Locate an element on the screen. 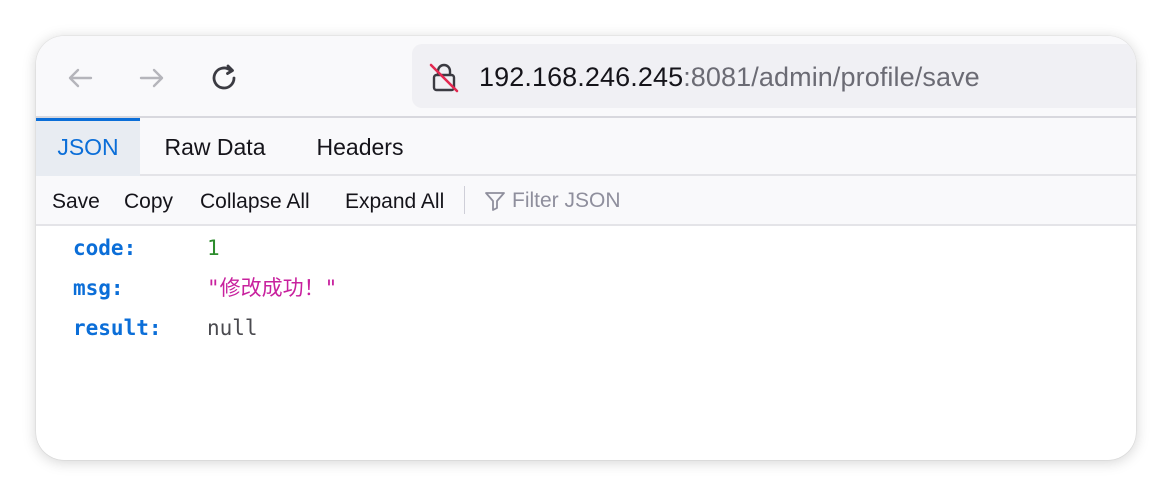  toolbar-divider is located at coordinates (464, 200).